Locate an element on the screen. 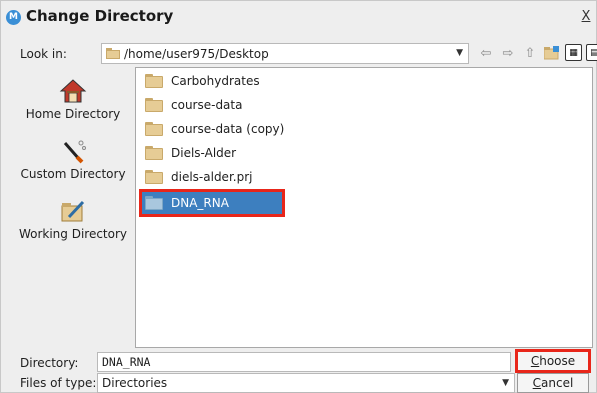 Image resolution: width=597 pixels, height=393 pixels. title-bar: M Change Directory X is located at coordinates (298, 18).